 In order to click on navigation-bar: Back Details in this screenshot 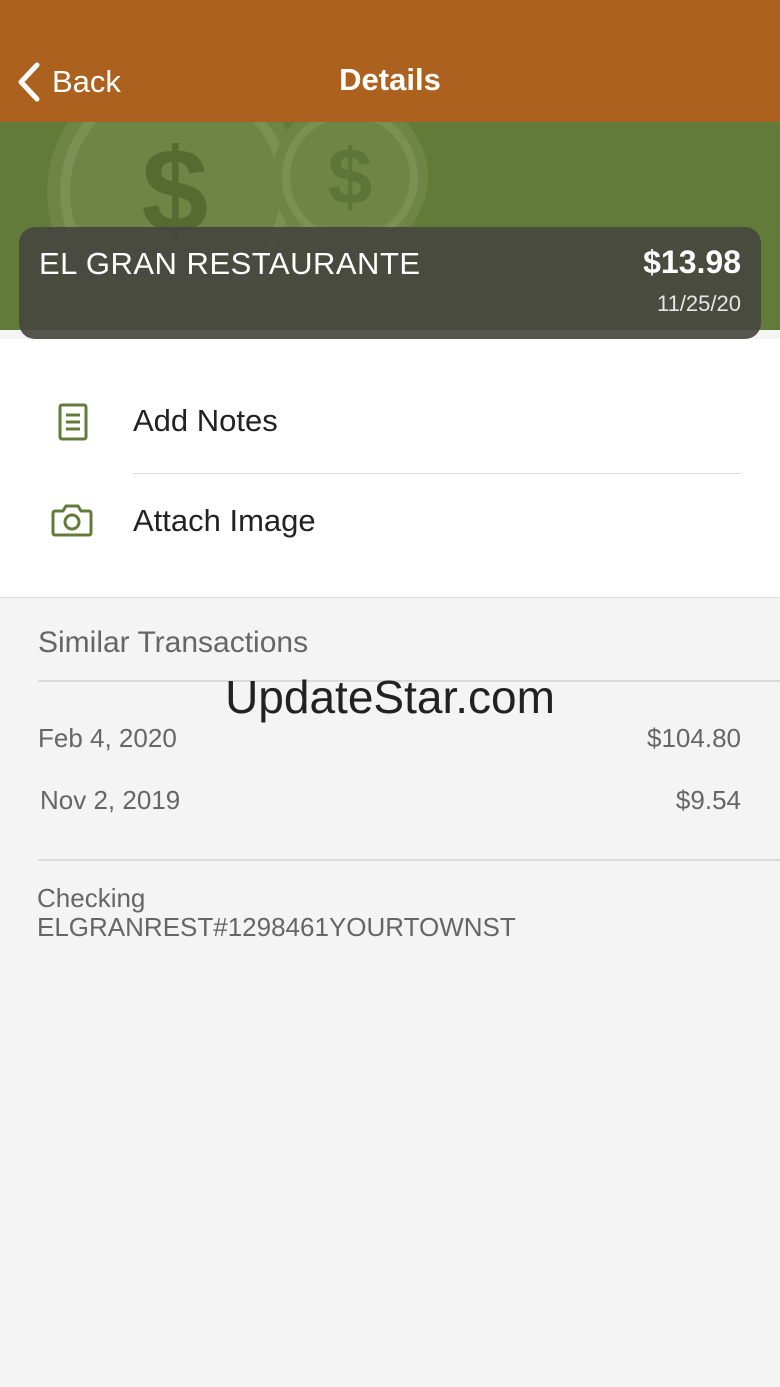, I will do `click(390, 61)`.